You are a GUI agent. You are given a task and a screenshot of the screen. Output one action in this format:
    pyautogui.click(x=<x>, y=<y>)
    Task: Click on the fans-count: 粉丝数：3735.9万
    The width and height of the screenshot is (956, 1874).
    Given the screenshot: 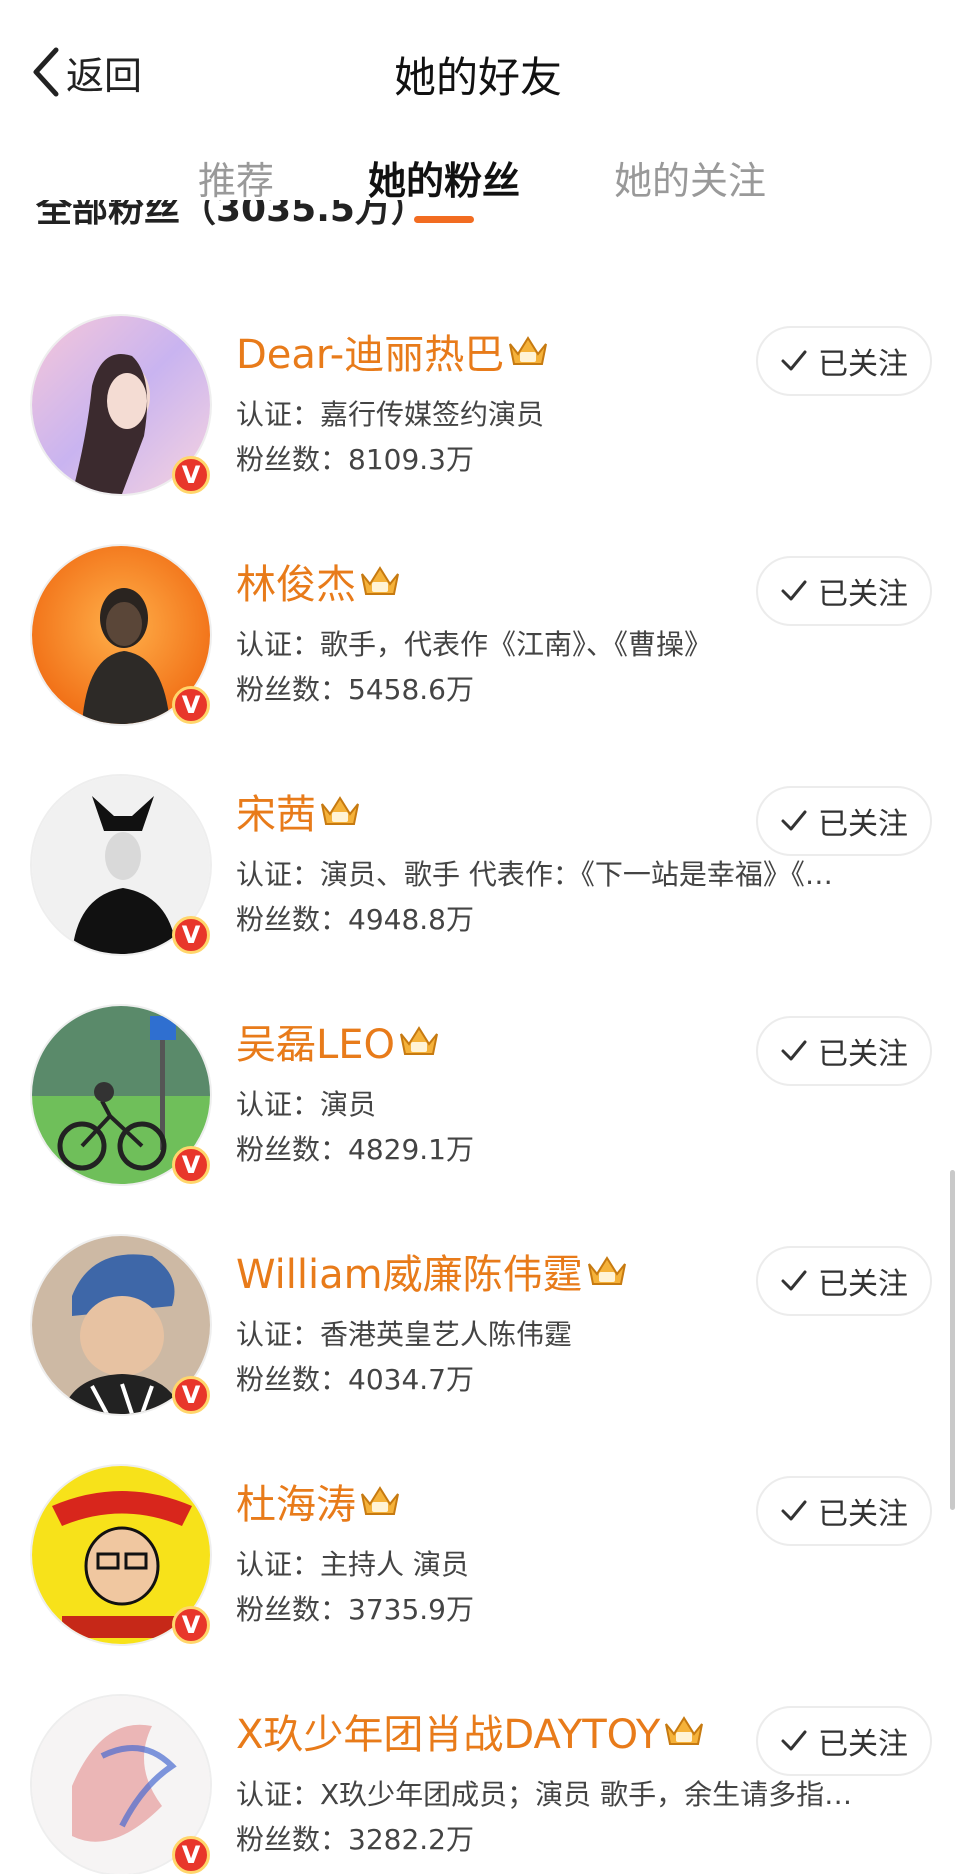 What is the action you would take?
    pyautogui.click(x=355, y=1609)
    